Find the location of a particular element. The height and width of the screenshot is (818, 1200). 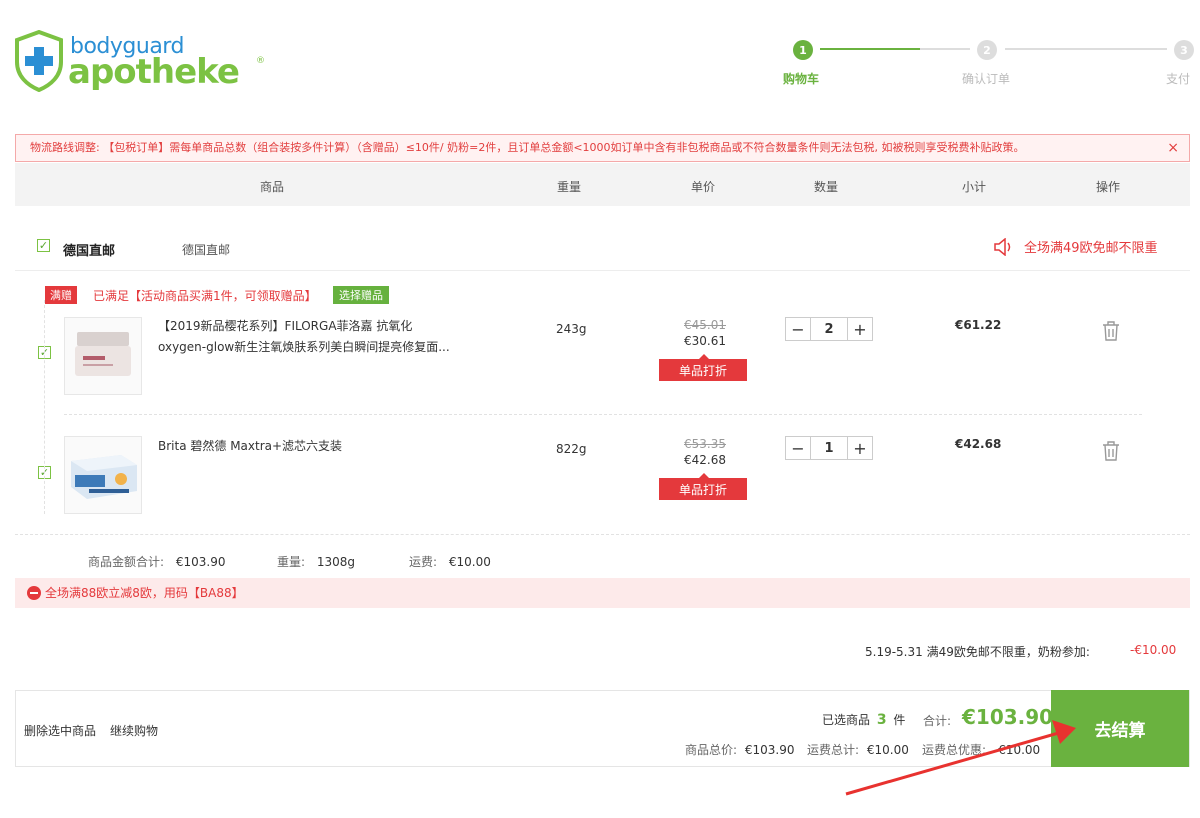

summary-shipping-label: 运费: is located at coordinates (423, 562).